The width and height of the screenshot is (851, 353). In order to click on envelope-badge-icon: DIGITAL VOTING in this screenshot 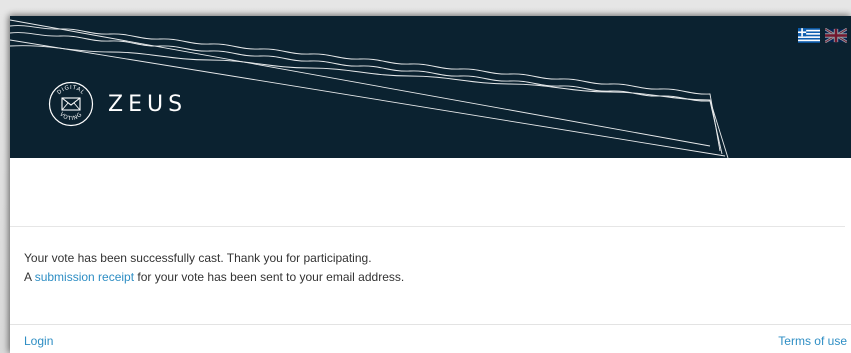, I will do `click(71, 104)`.